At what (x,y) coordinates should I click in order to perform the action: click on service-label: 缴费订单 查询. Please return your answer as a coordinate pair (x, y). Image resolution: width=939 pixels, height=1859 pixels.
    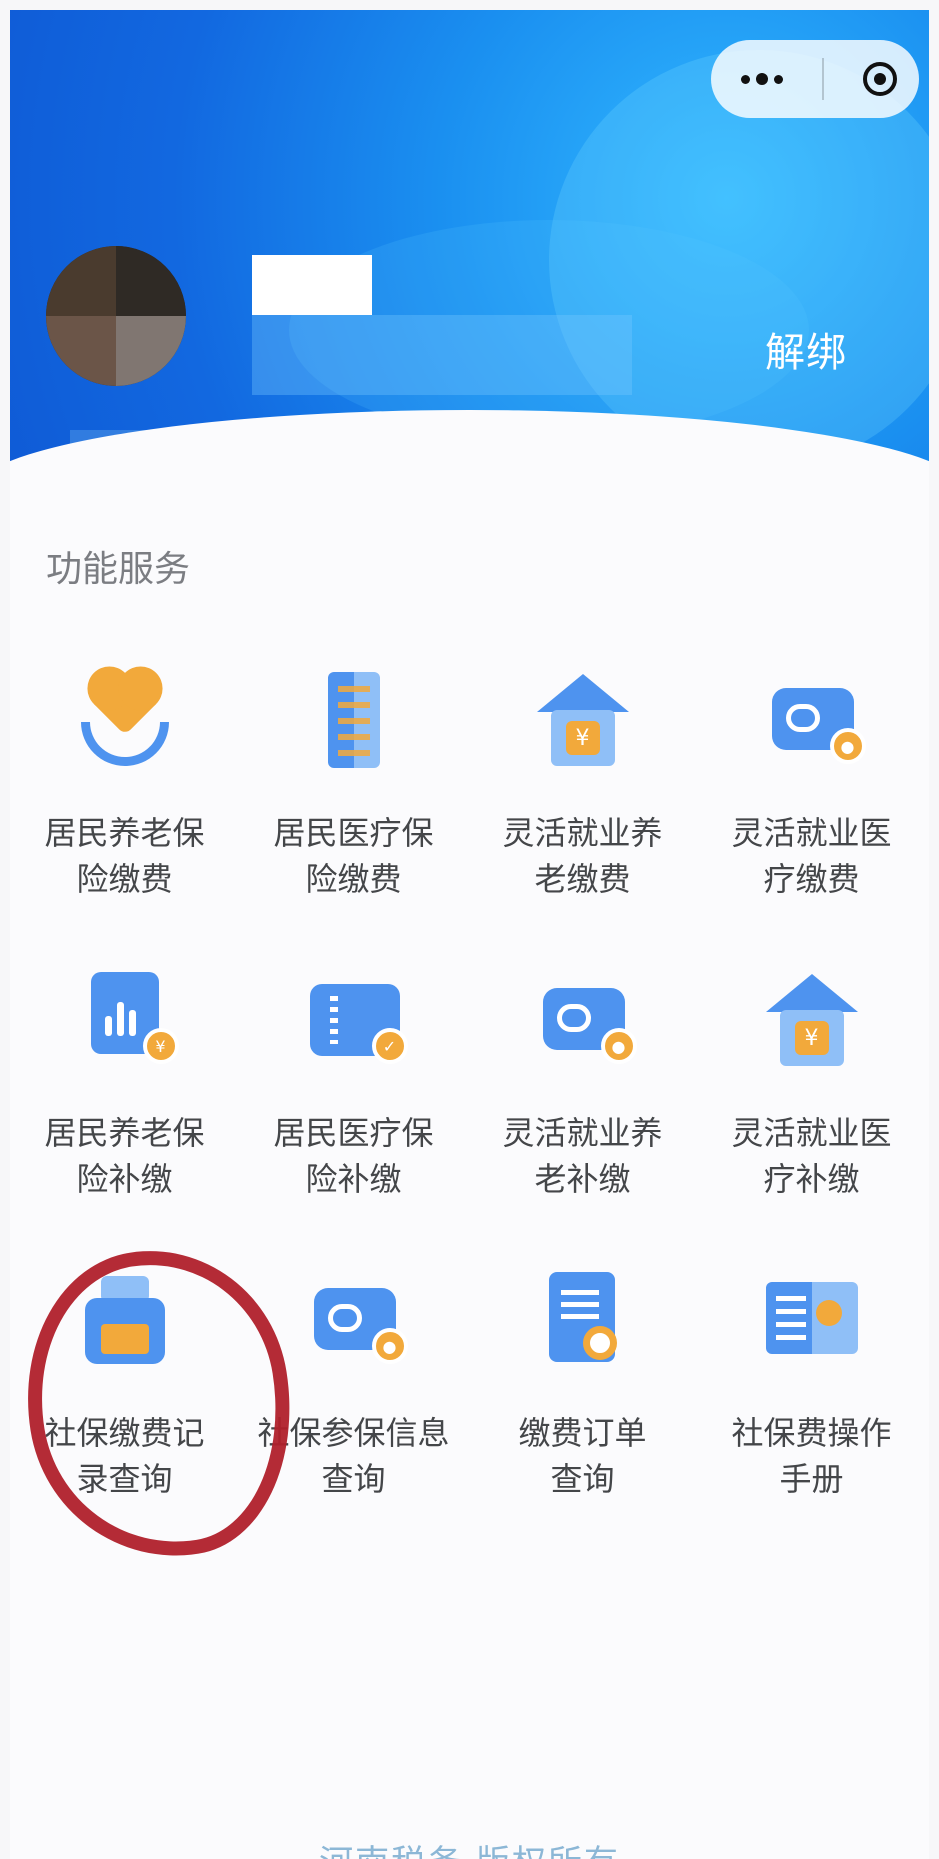
    Looking at the image, I should click on (582, 1456).